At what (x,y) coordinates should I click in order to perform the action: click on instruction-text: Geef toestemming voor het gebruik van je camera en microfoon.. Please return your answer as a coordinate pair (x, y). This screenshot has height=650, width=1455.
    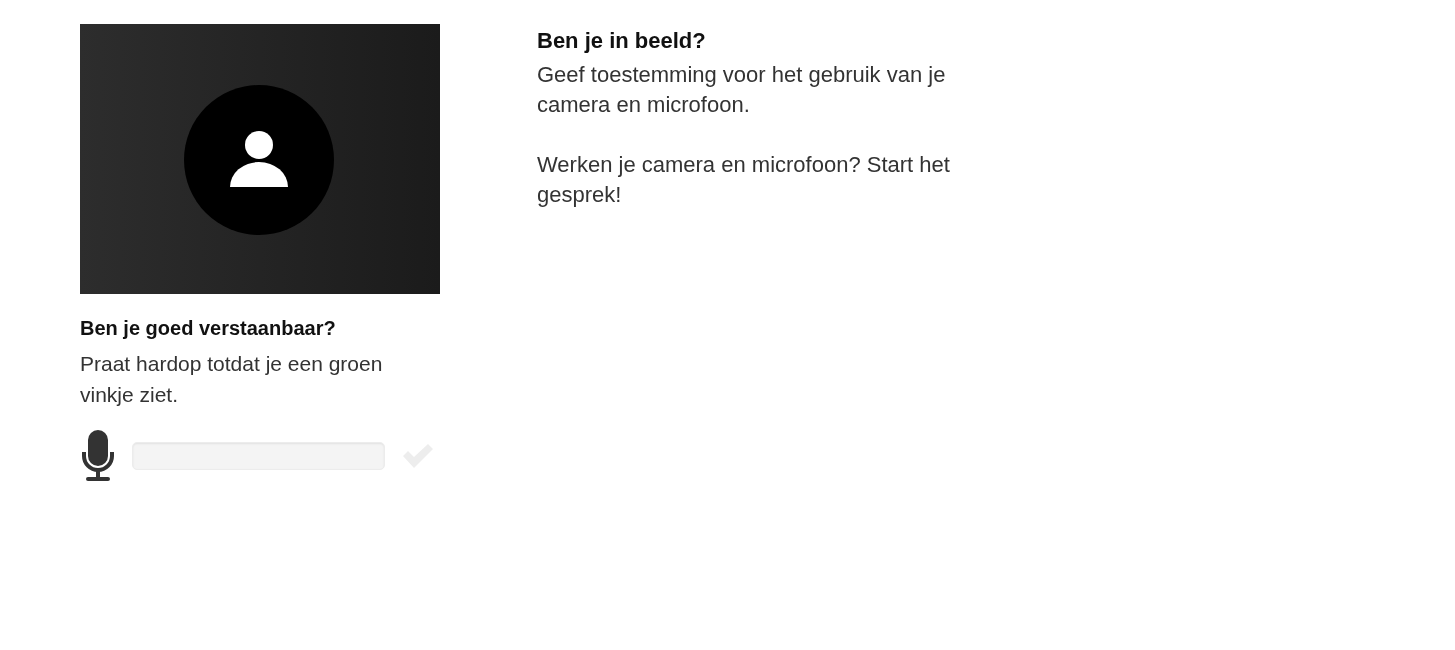
    Looking at the image, I should click on (742, 90).